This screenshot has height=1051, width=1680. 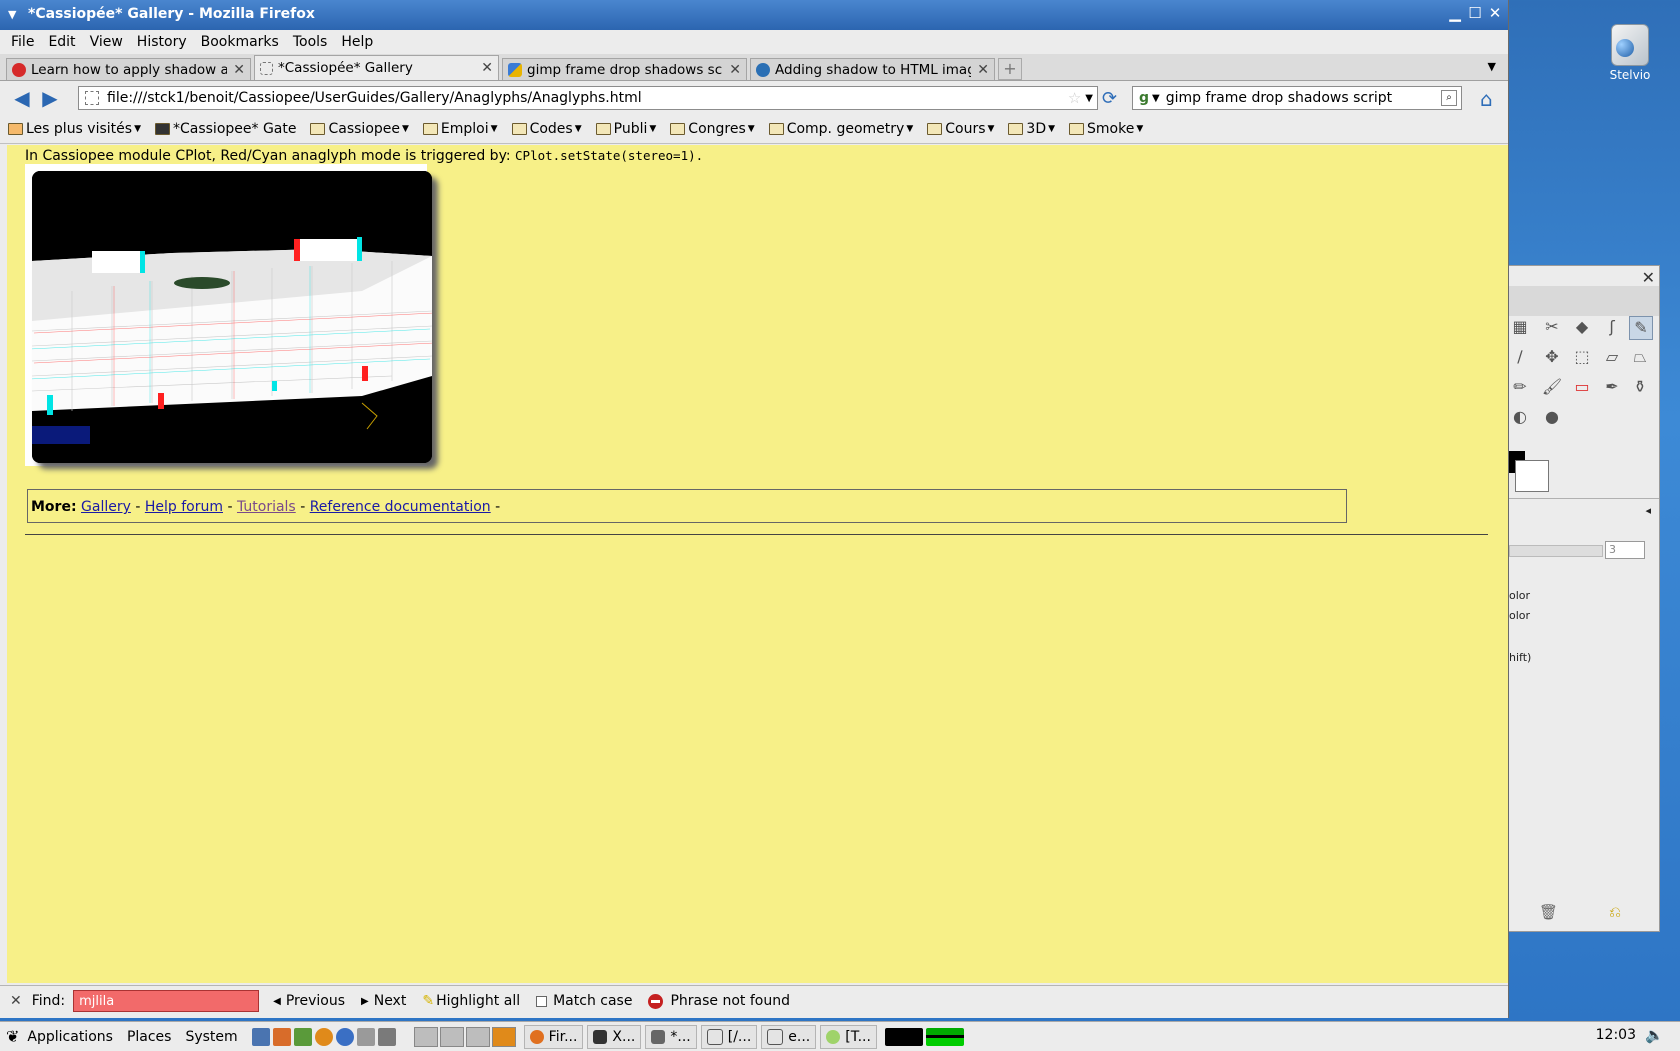 I want to click on bookmark-folder-cassiopee: Cassiopee ▼, so click(x=359, y=129).